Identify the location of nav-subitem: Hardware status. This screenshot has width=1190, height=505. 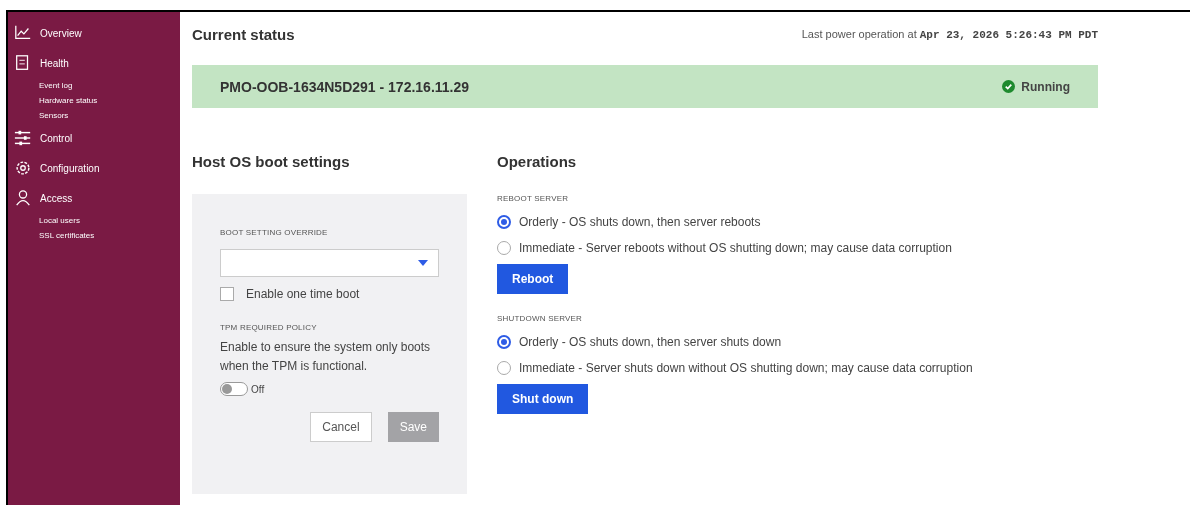
(94, 100).